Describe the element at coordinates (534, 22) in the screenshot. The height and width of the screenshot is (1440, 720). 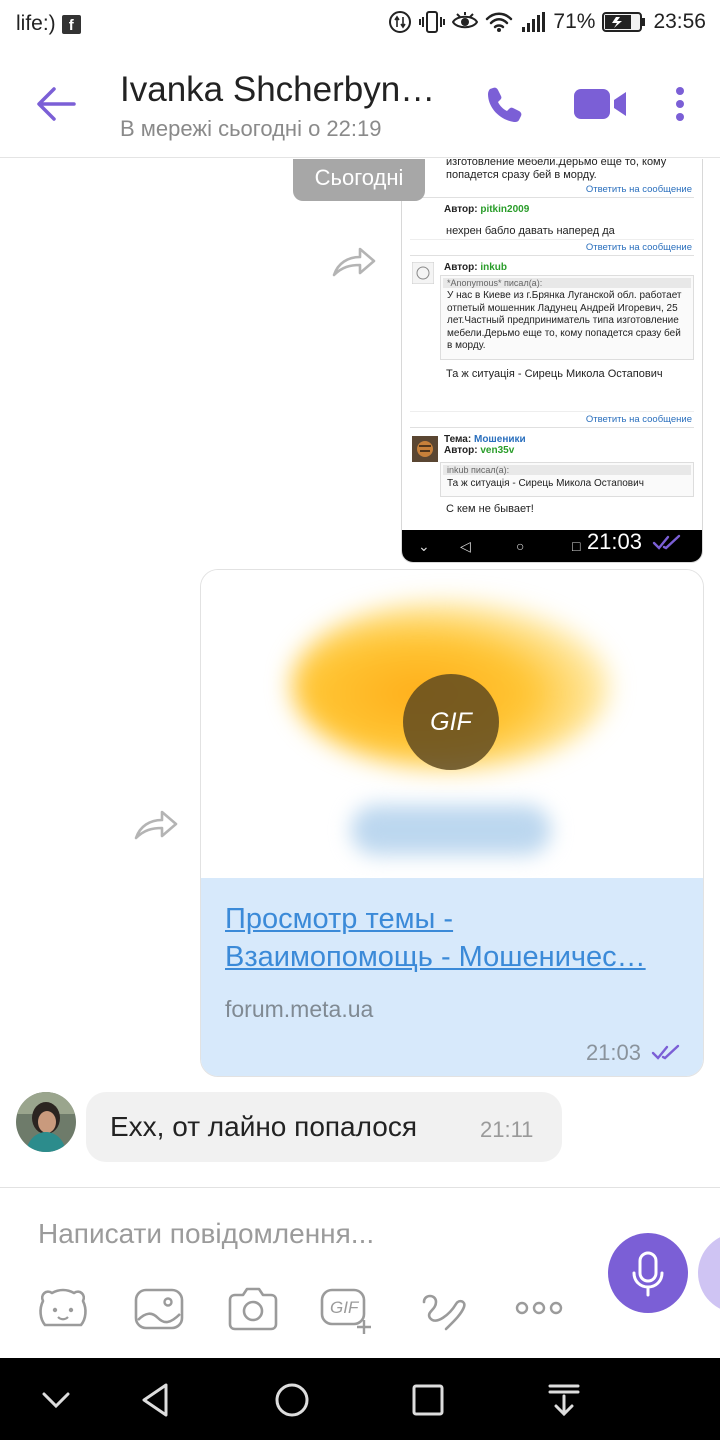
I see `signal-icon` at that location.